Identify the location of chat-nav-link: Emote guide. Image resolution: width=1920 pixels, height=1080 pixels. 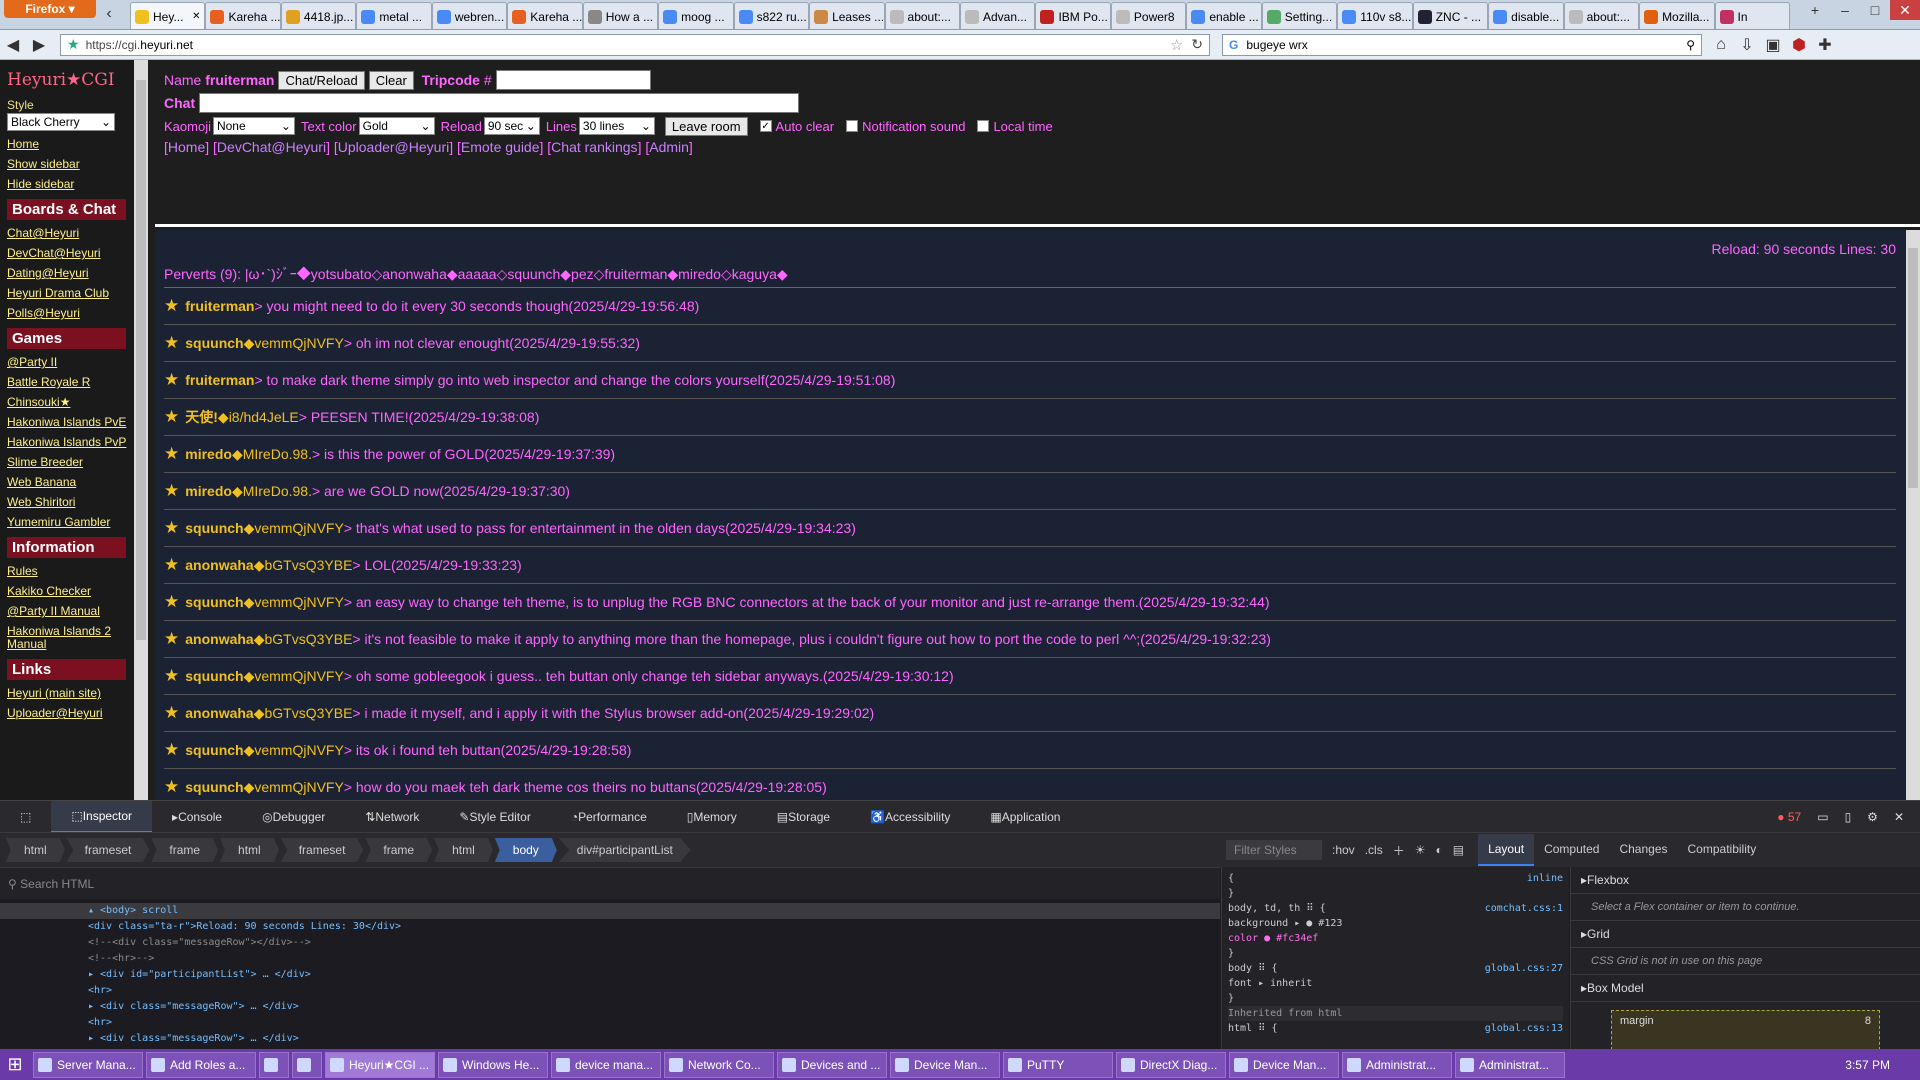
(500, 147).